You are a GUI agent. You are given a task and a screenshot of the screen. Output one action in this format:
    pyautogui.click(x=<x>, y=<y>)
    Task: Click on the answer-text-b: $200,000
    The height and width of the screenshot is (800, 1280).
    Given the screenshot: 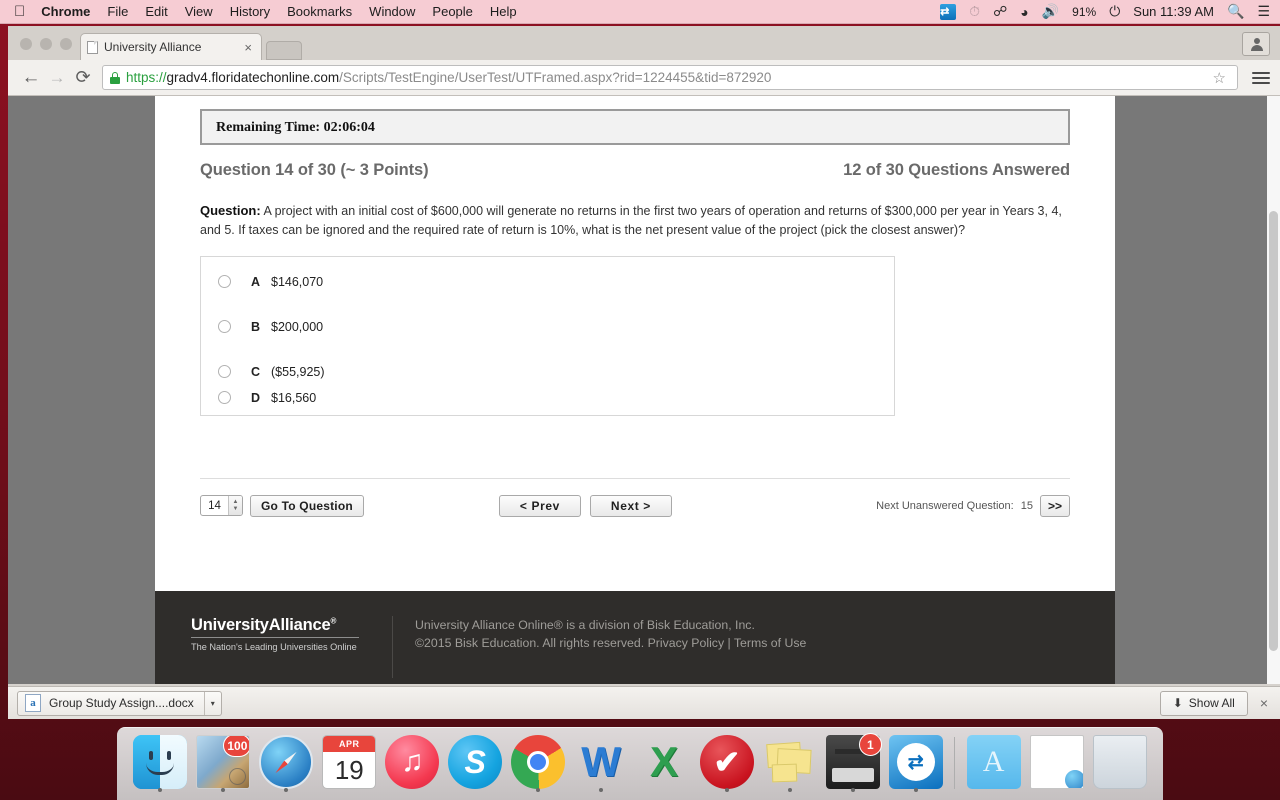 What is the action you would take?
    pyautogui.click(x=297, y=326)
    